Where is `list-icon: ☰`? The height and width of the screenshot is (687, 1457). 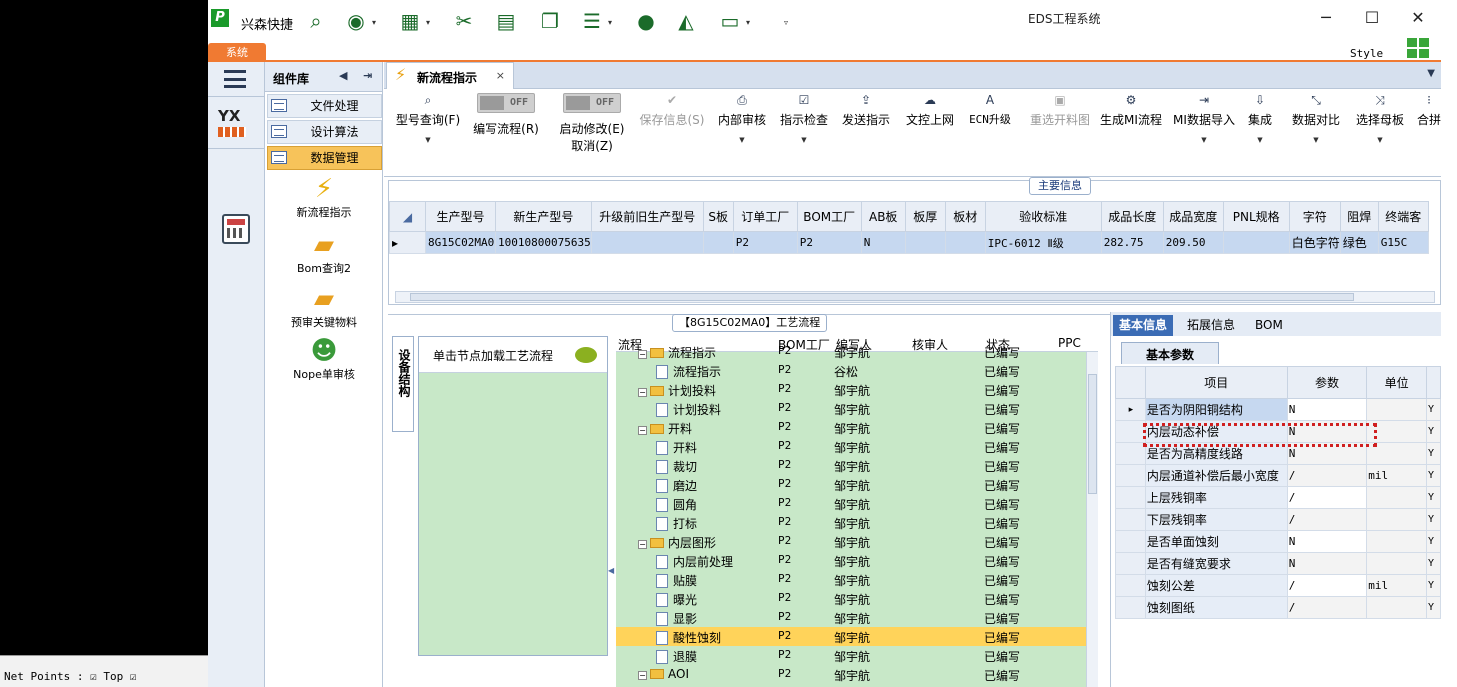 list-icon: ☰ is located at coordinates (592, 21).